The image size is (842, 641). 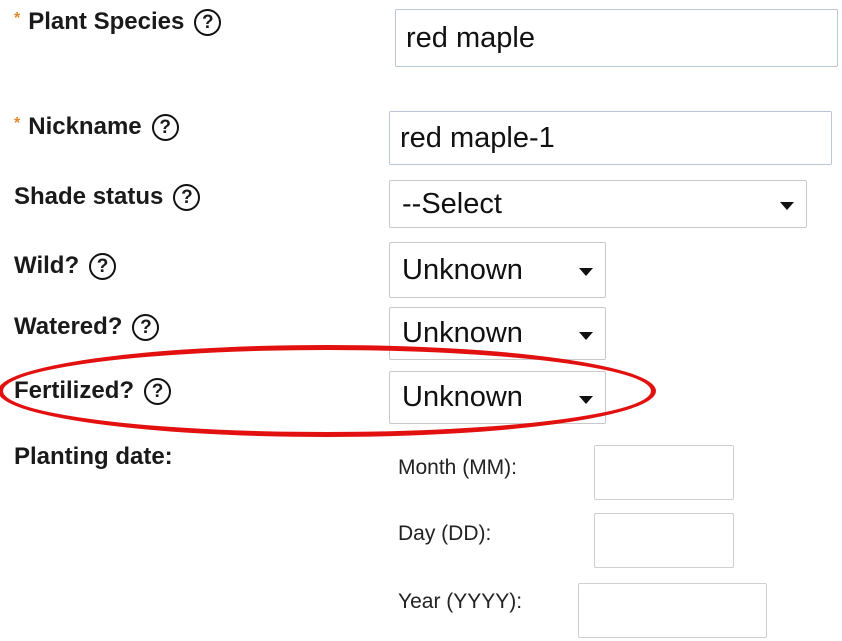 What do you see at coordinates (445, 533) in the screenshot?
I see `day-label: Day (DD):` at bounding box center [445, 533].